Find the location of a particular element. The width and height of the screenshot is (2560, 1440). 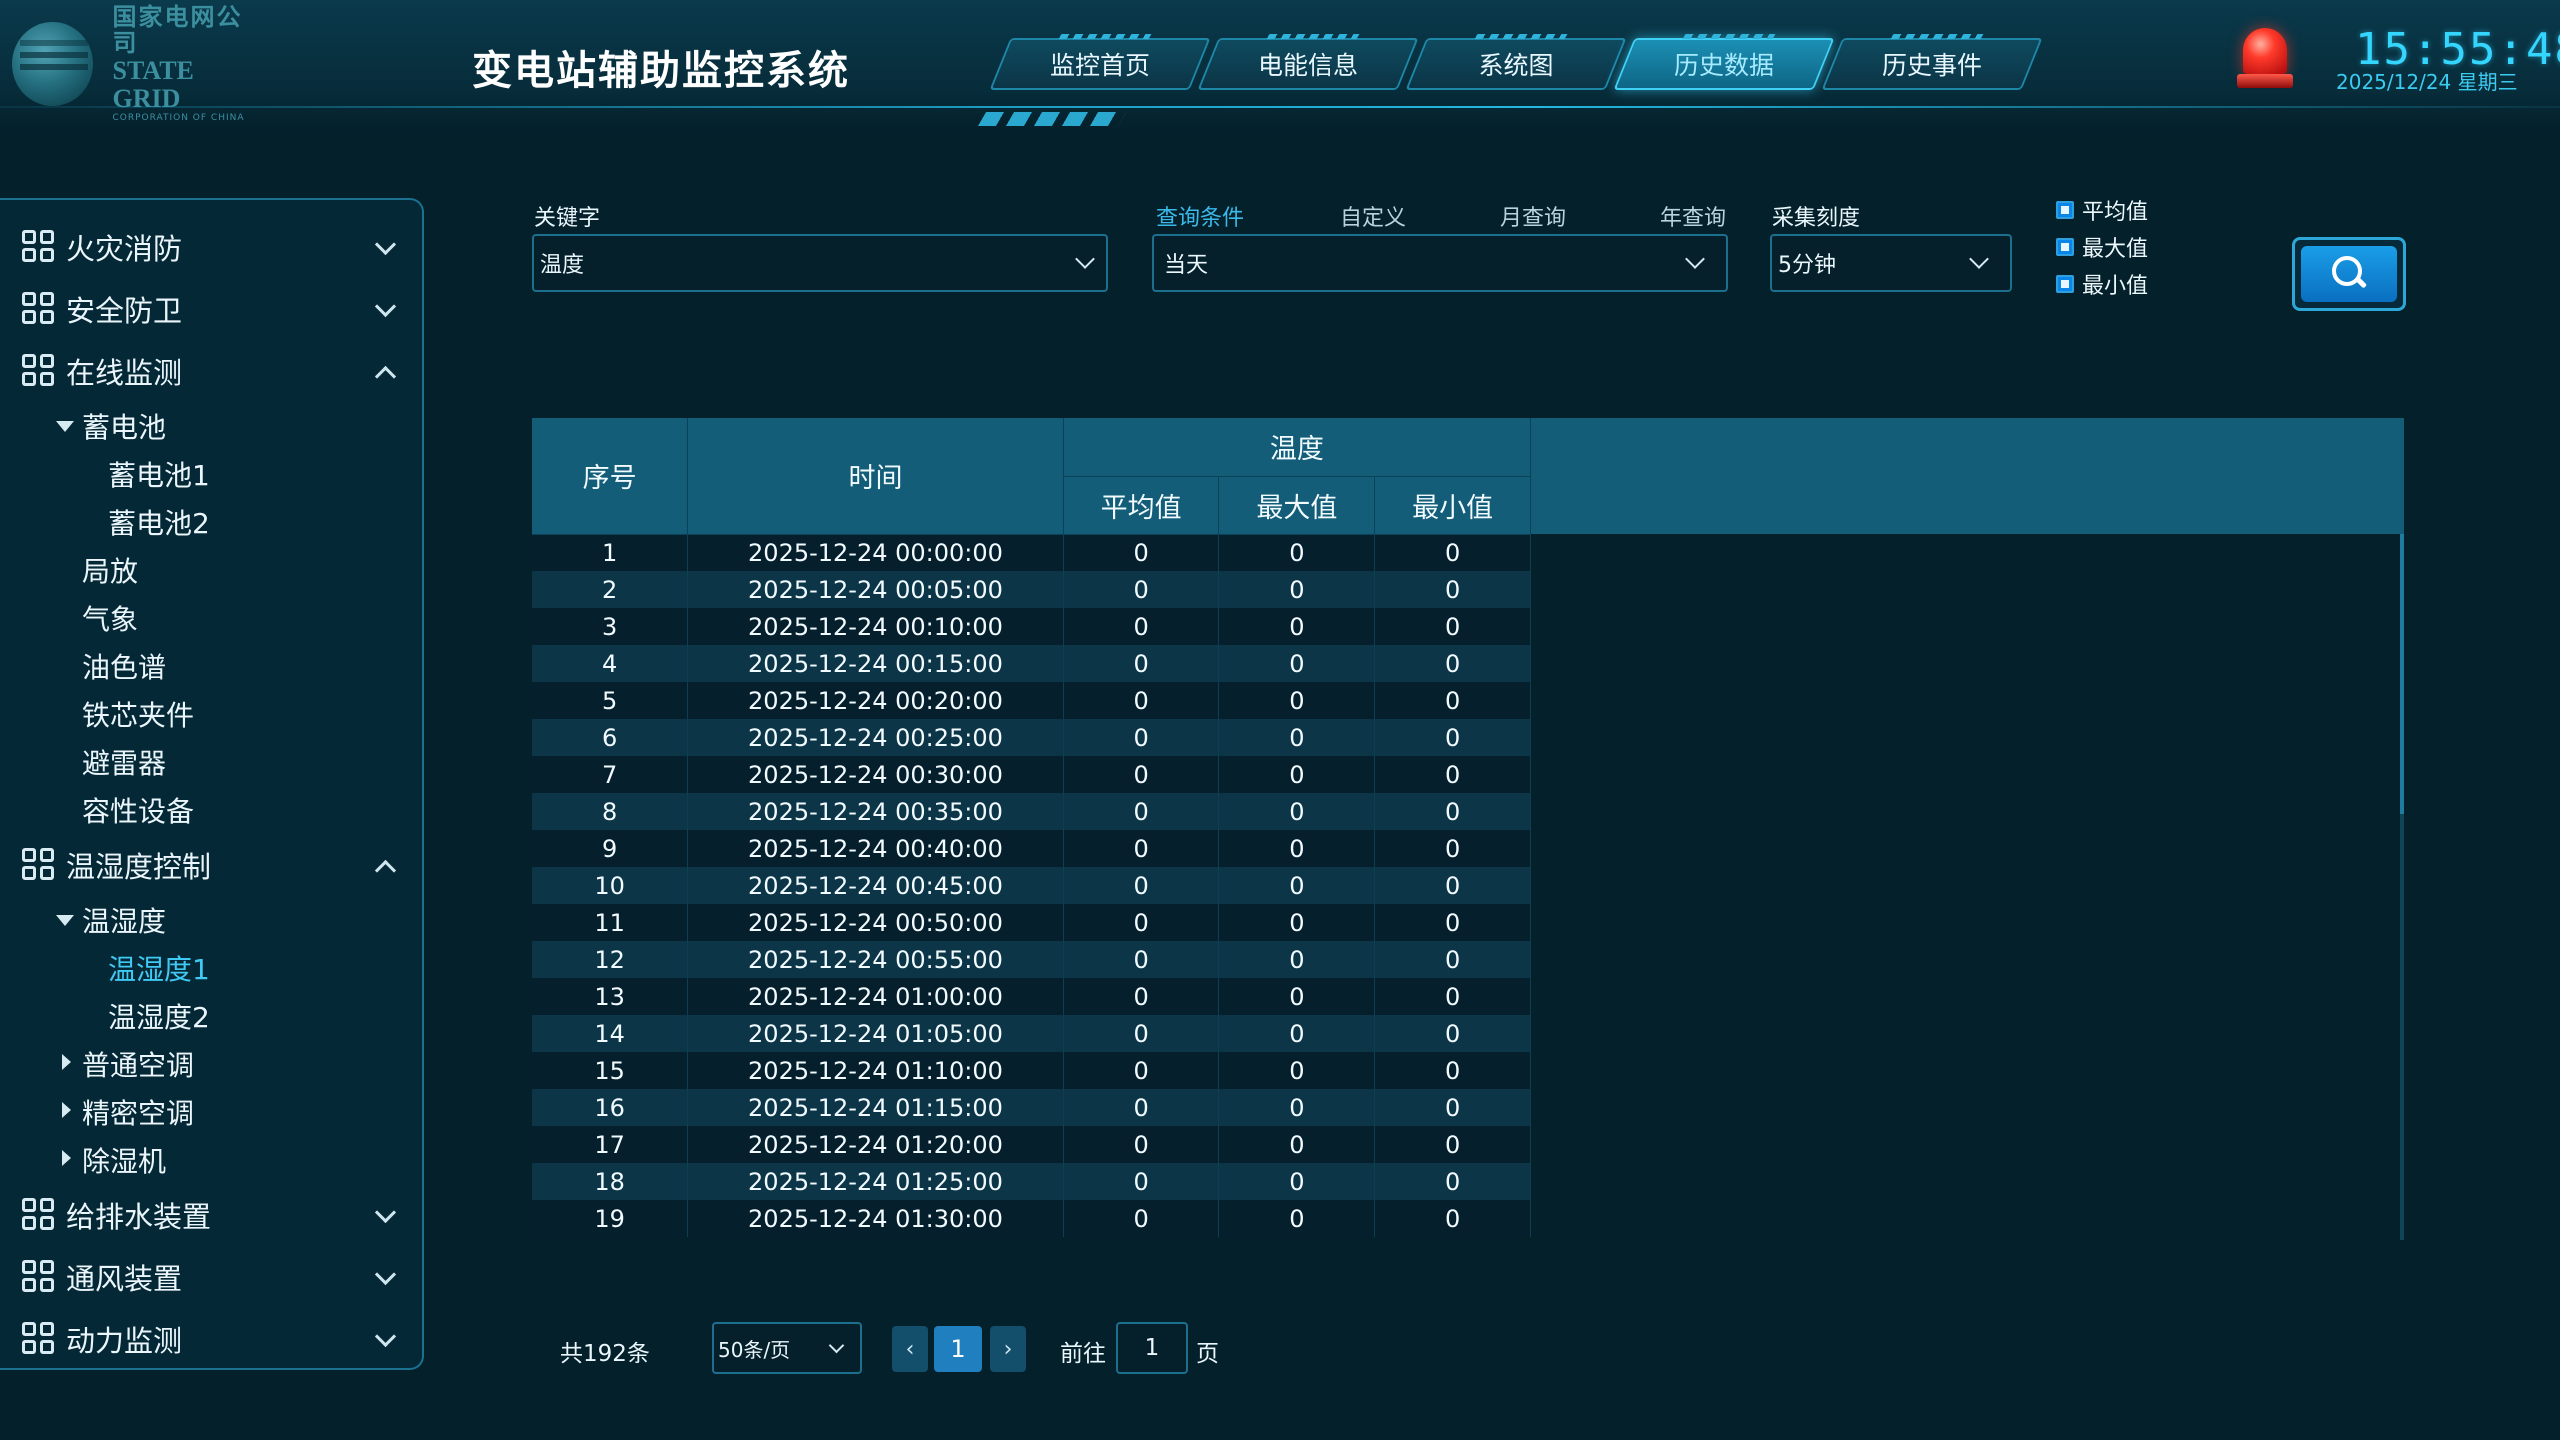

sidebar-item-battery1: 蓄电池1 is located at coordinates (211, 474).